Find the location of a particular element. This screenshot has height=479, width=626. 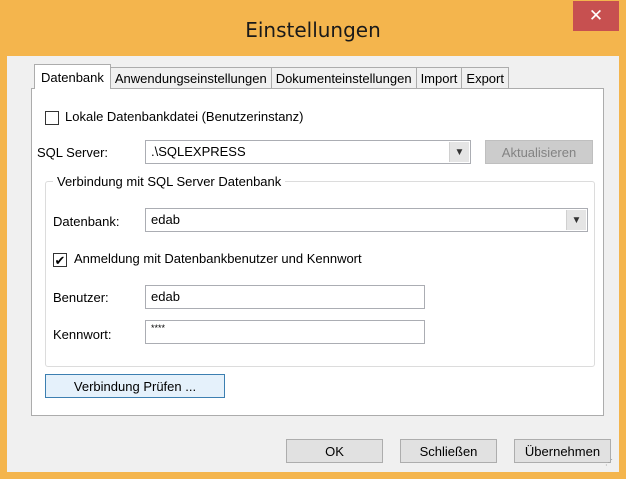

local-db-label: Lokale Datenbankdatei (Benutzerinstanz) is located at coordinates (184, 116).